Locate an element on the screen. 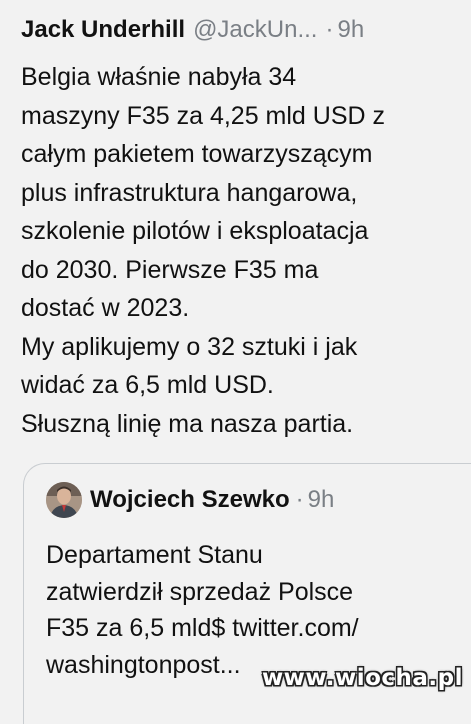 The height and width of the screenshot is (724, 471). tweet-text-line: My aplikujemy o 32 sztuki i jak is located at coordinates (189, 346).